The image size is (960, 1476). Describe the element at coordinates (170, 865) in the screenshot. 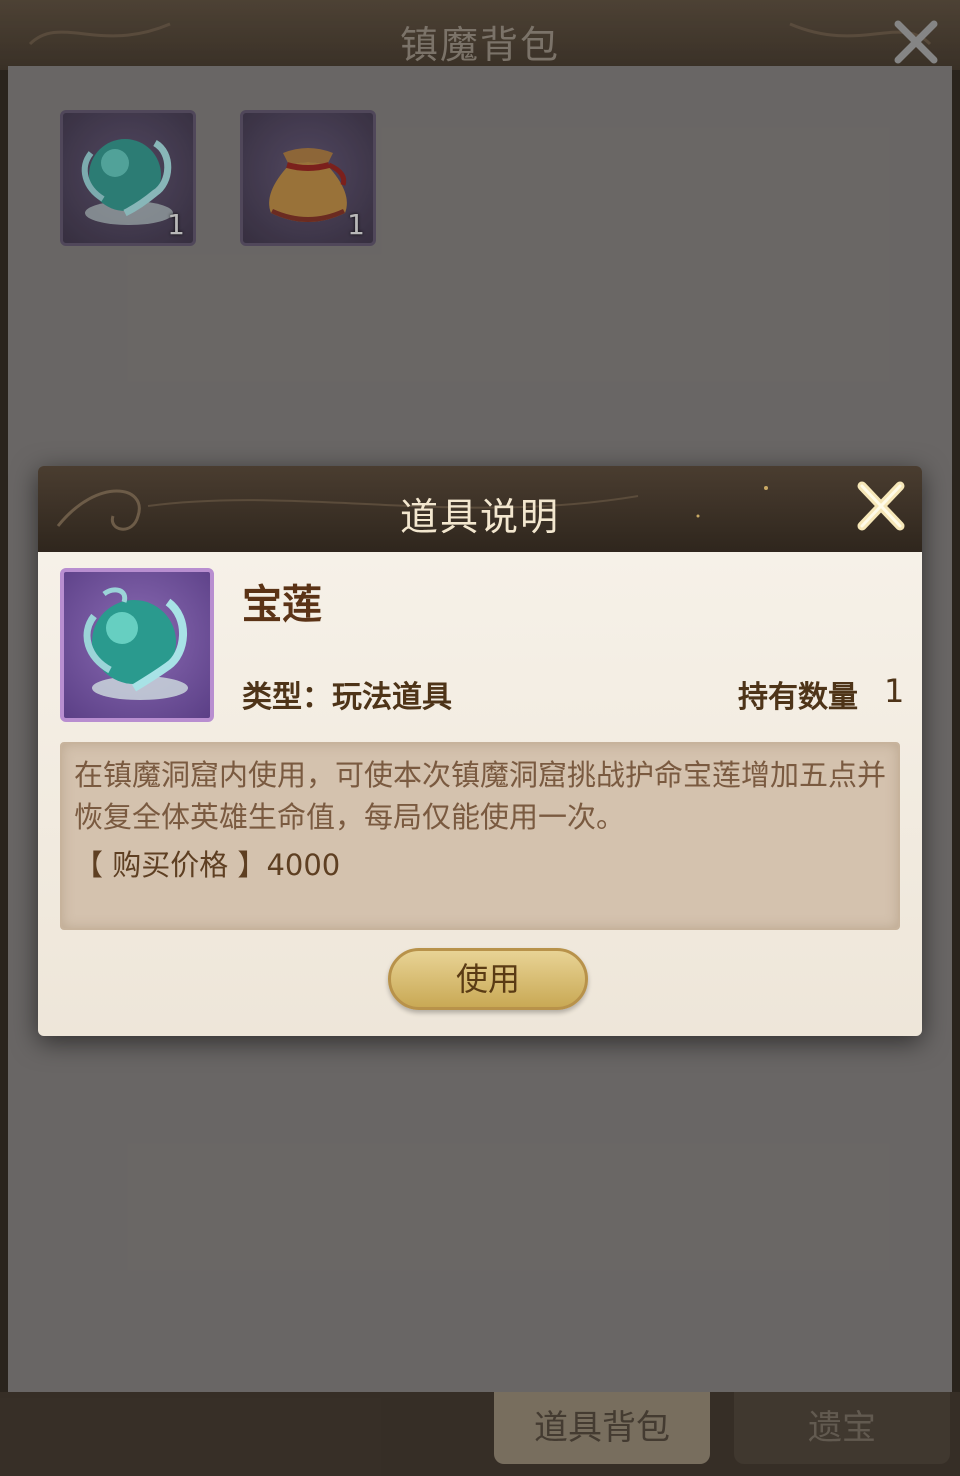

I see `price-label: 【 购买价格 】` at that location.